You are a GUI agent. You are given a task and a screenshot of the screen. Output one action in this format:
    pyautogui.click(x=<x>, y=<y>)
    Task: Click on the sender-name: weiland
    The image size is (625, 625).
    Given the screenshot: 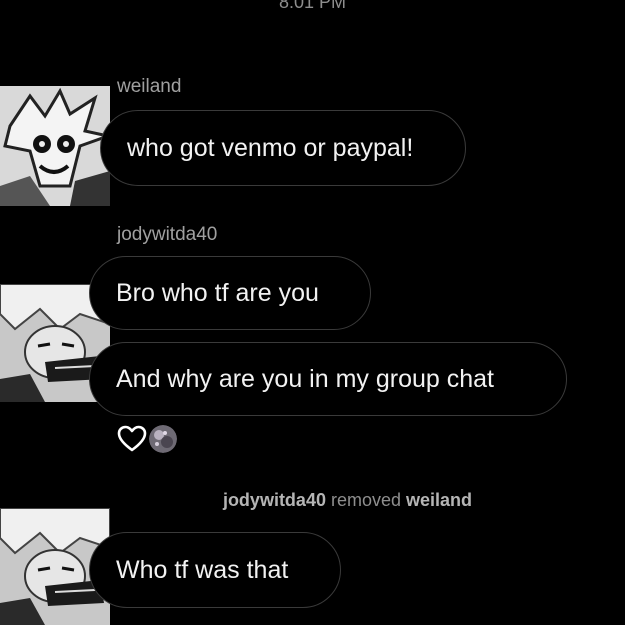 What is the action you would take?
    pyautogui.click(x=149, y=86)
    